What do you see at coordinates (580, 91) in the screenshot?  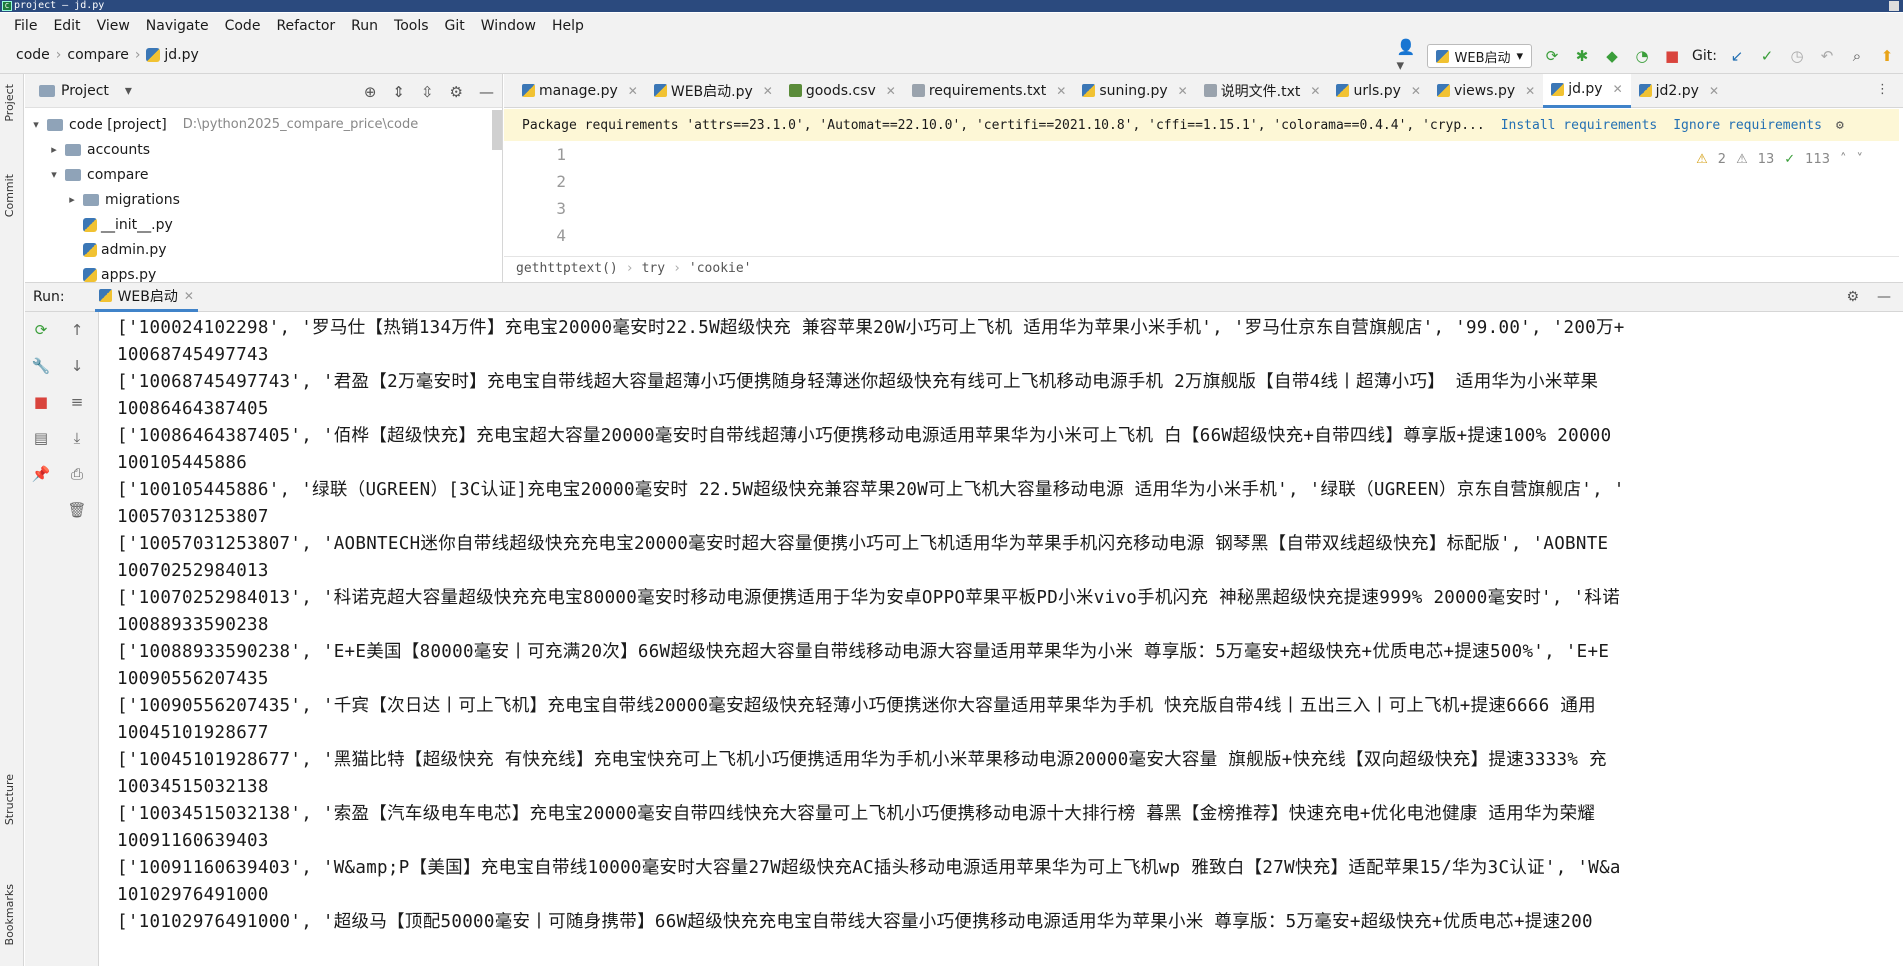 I see `tab-manage: manage.py ✕` at bounding box center [580, 91].